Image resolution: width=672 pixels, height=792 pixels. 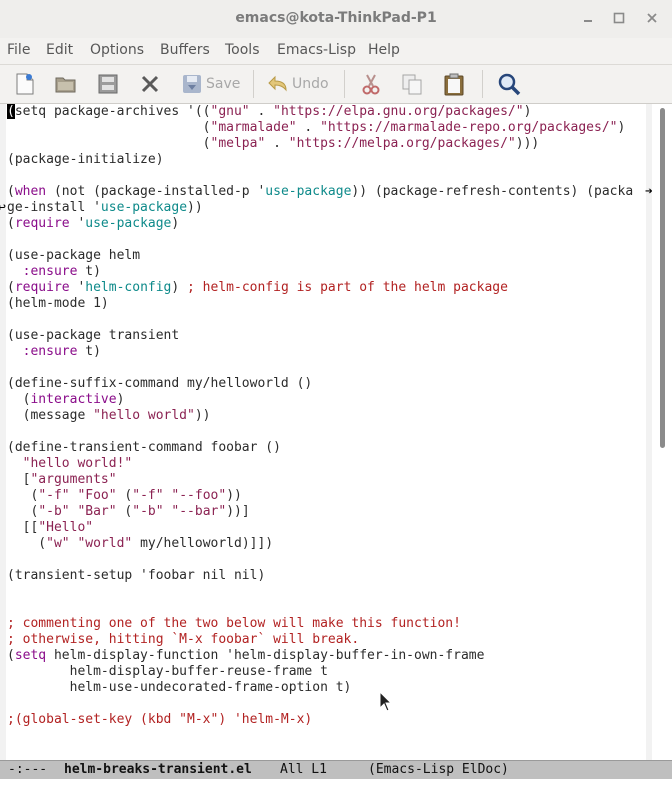 I want to click on maximize-button, so click(x=619, y=18).